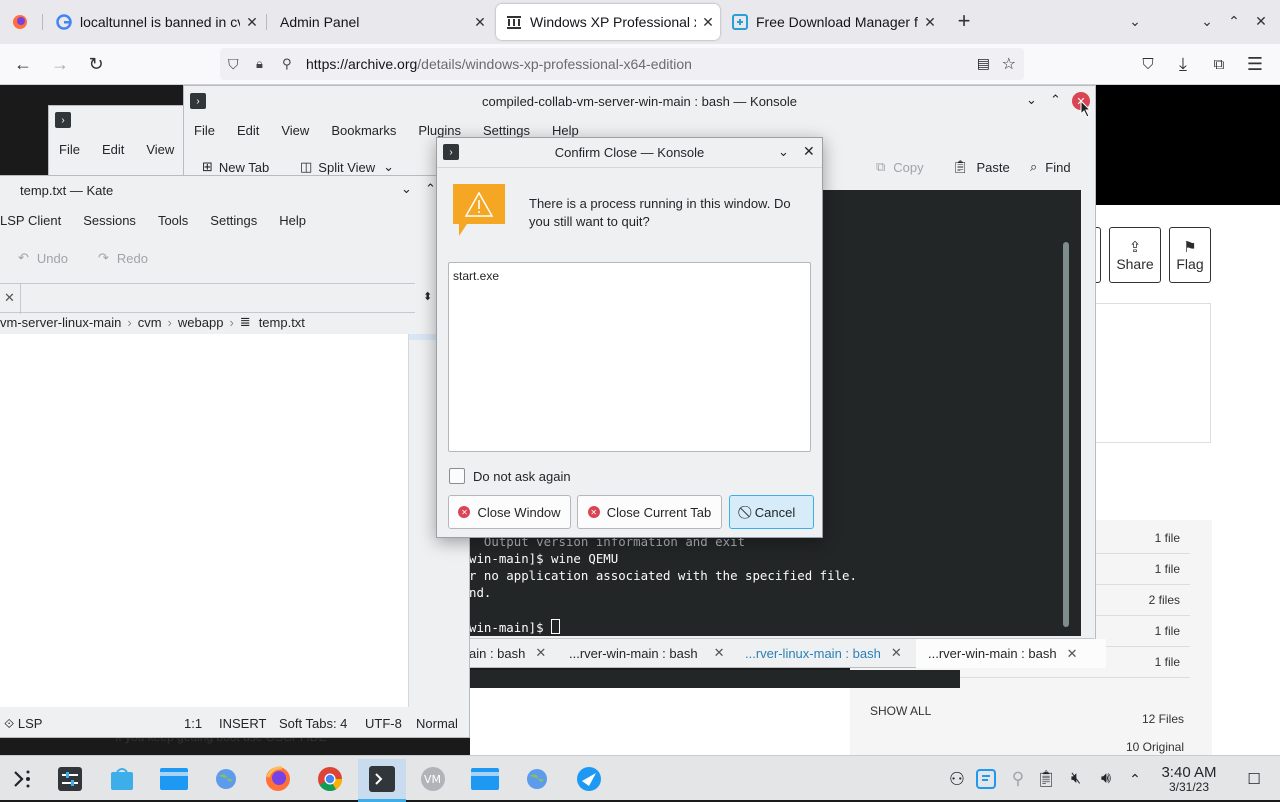 Image resolution: width=1280 pixels, height=802 pixels. What do you see at coordinates (382, 780) in the screenshot?
I see `konsole-task-icon` at bounding box center [382, 780].